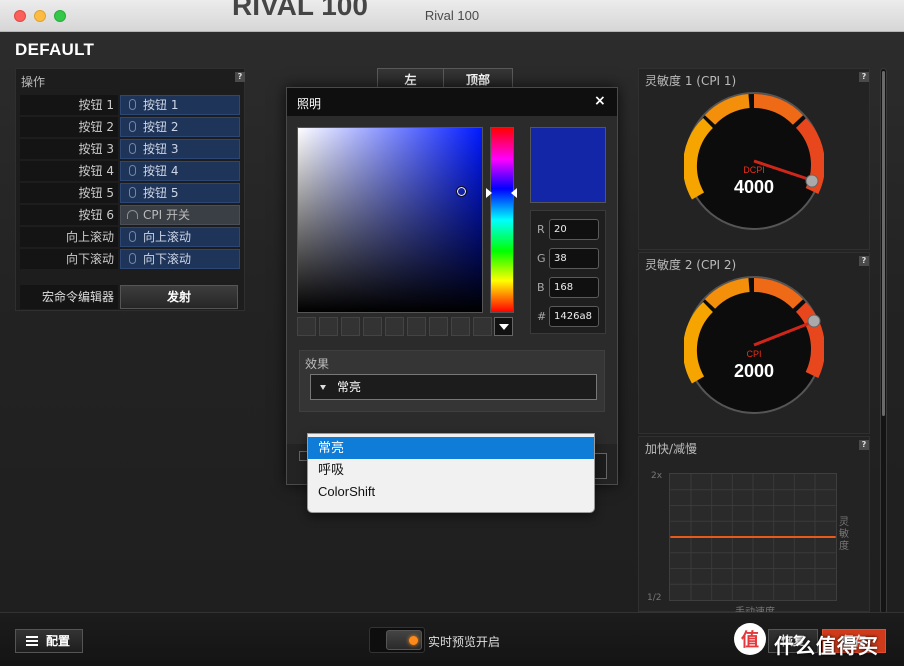  Describe the element at coordinates (691, 81) in the screenshot. I see `sensitivity-1-header: 灵敏度 1 (CPI 1)` at that location.